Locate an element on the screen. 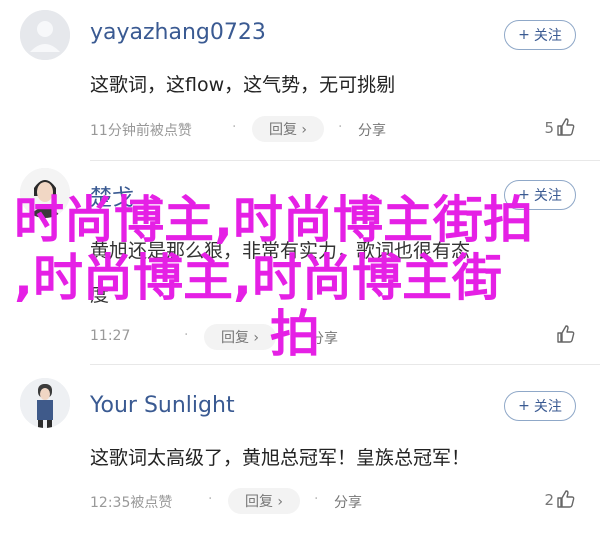 The width and height of the screenshot is (600, 534). comment-time: 11:27 is located at coordinates (110, 336).